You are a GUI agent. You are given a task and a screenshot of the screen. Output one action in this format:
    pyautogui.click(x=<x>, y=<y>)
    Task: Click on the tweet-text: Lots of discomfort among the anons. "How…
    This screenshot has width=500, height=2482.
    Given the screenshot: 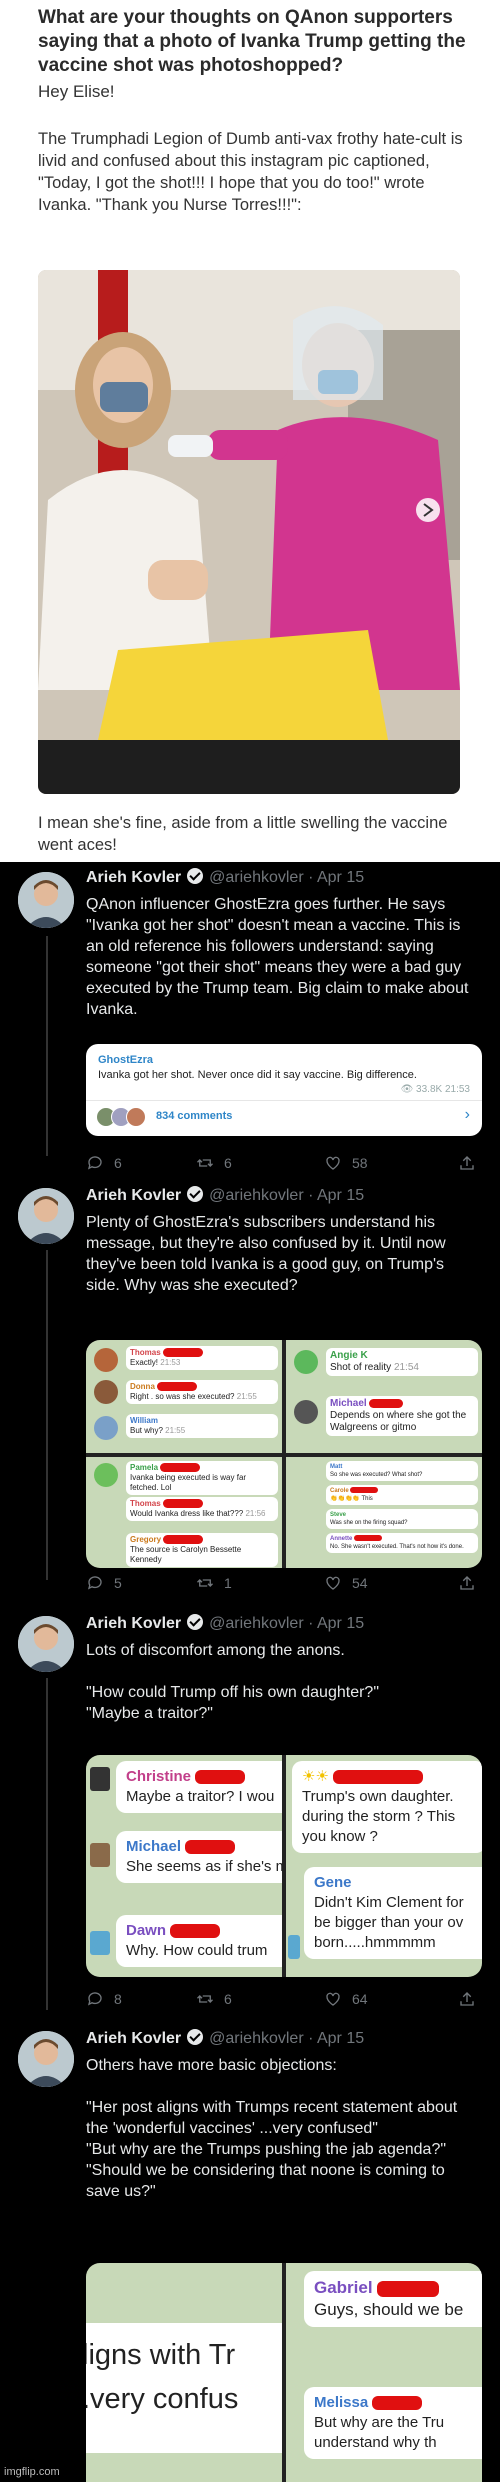 What is the action you would take?
    pyautogui.click(x=232, y=1682)
    